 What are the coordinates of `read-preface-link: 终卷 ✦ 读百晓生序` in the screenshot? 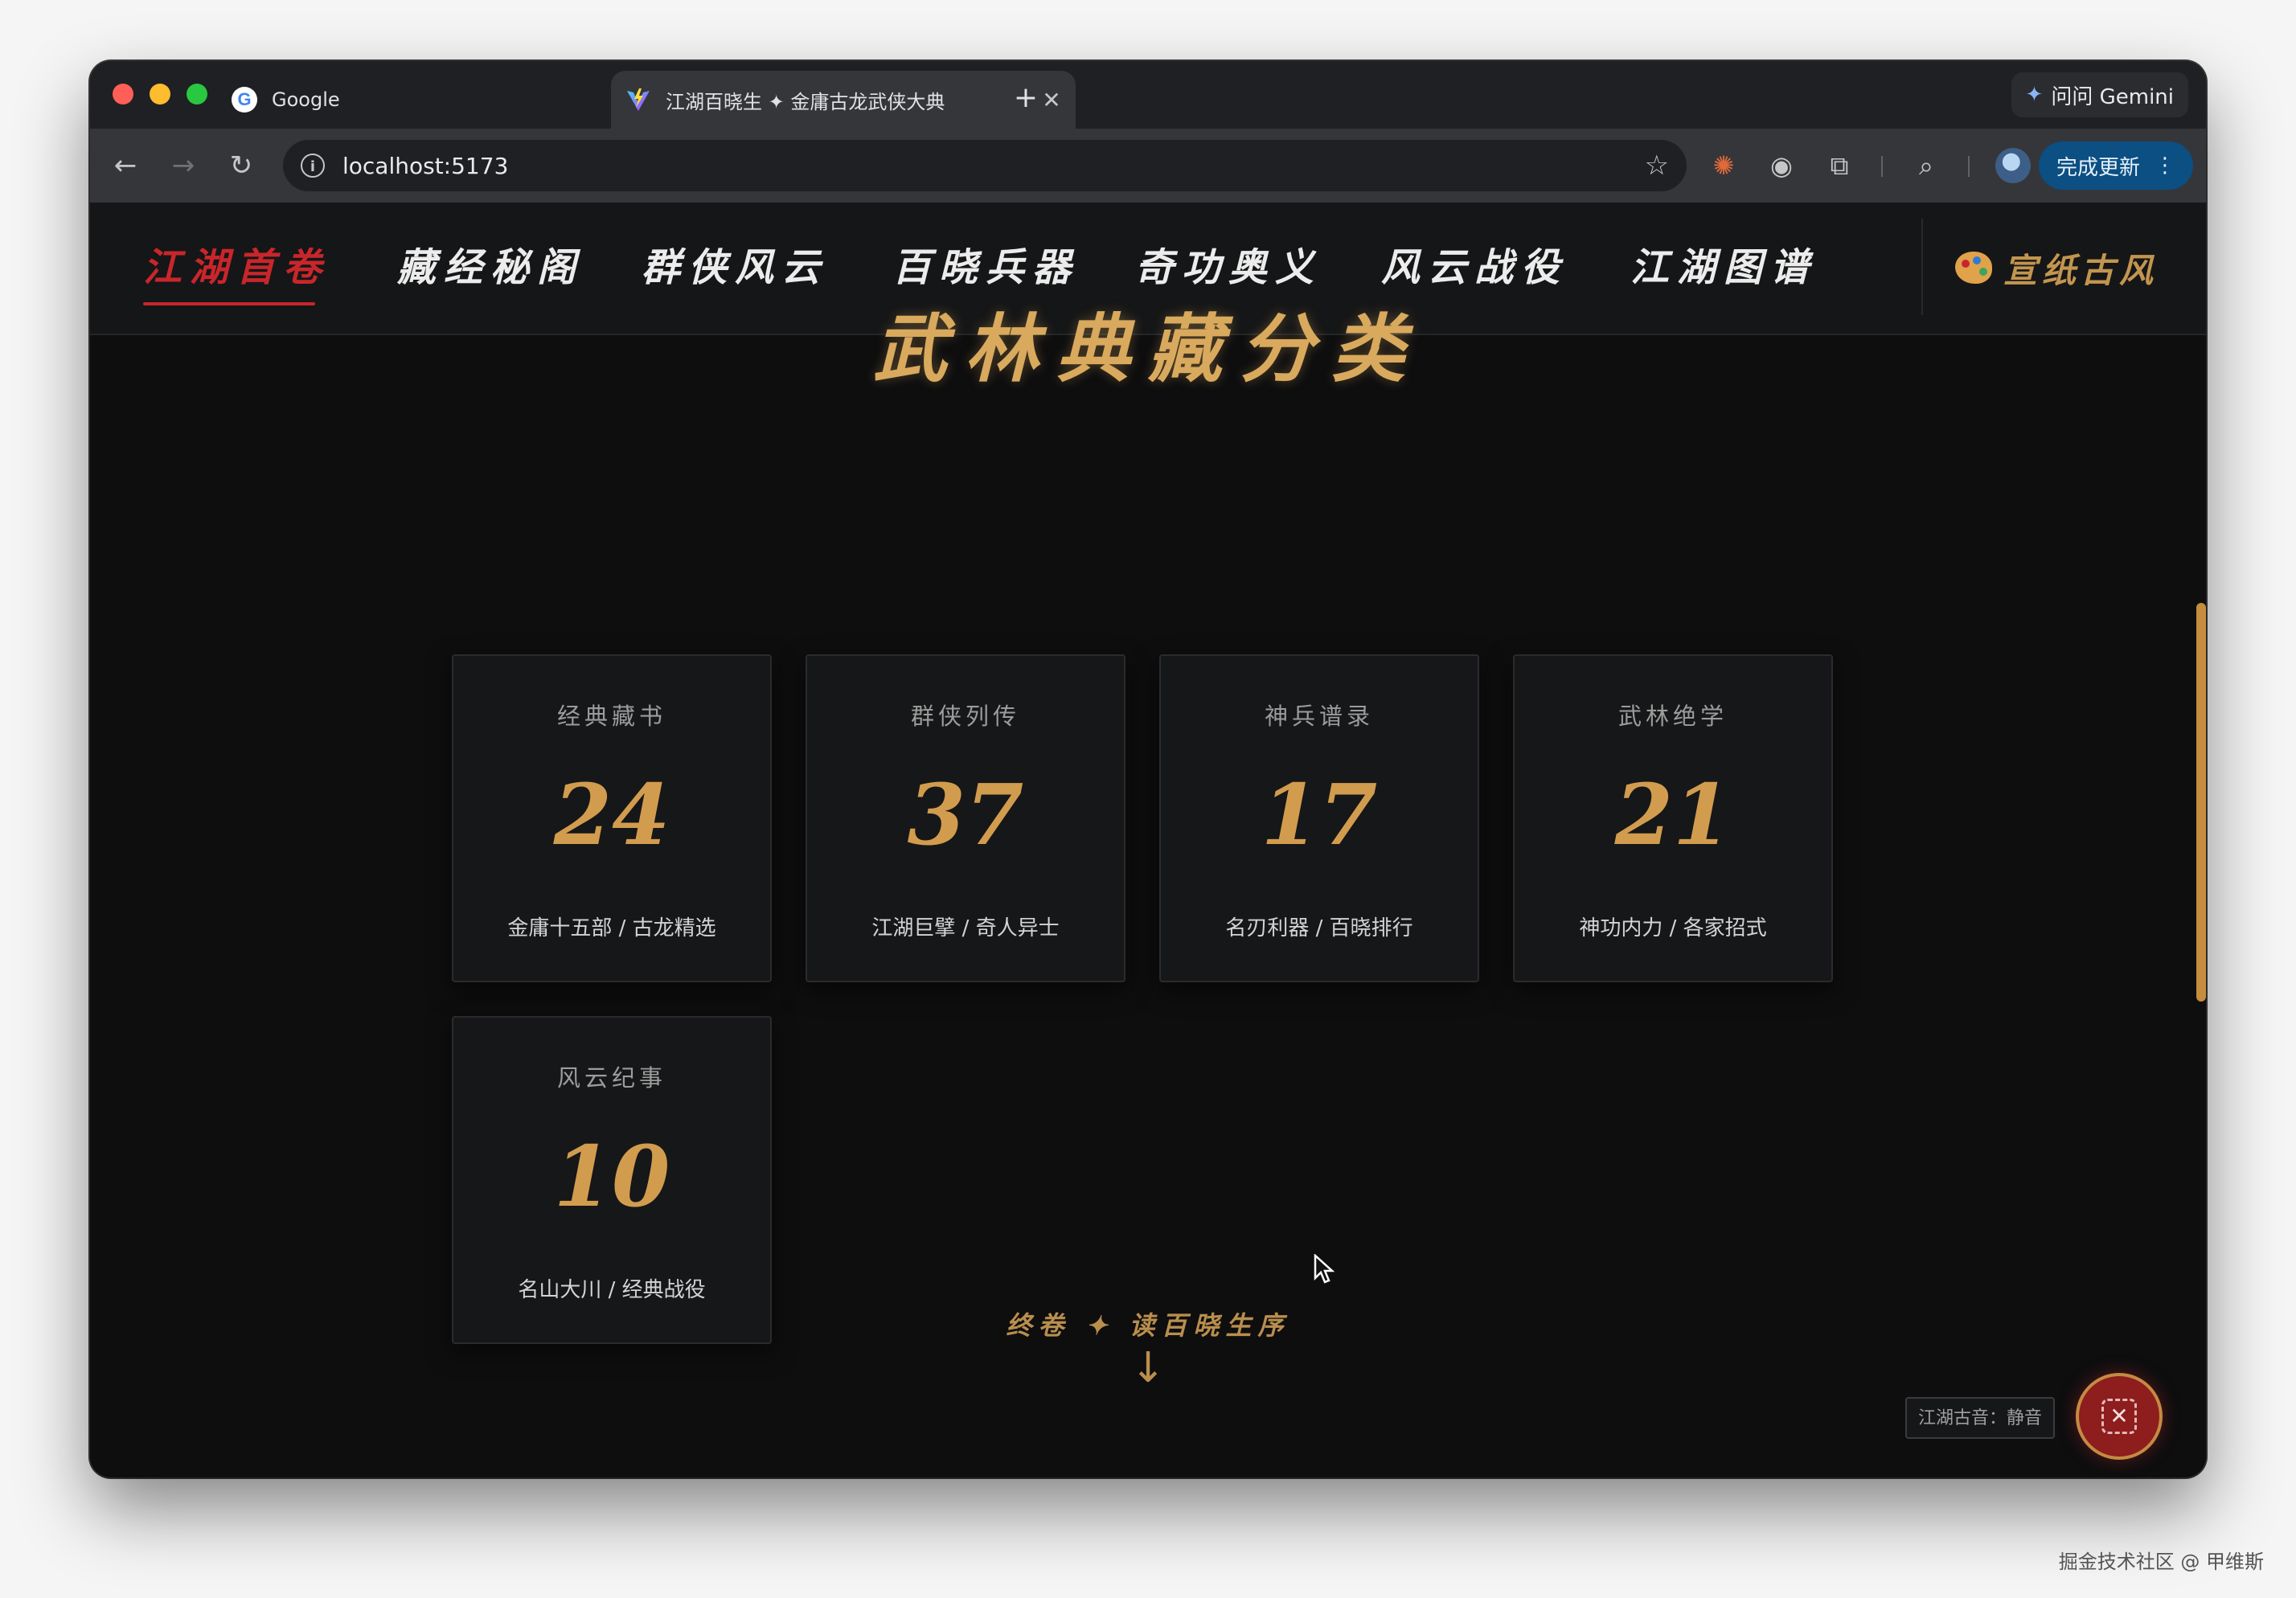 It's located at (1148, 1323).